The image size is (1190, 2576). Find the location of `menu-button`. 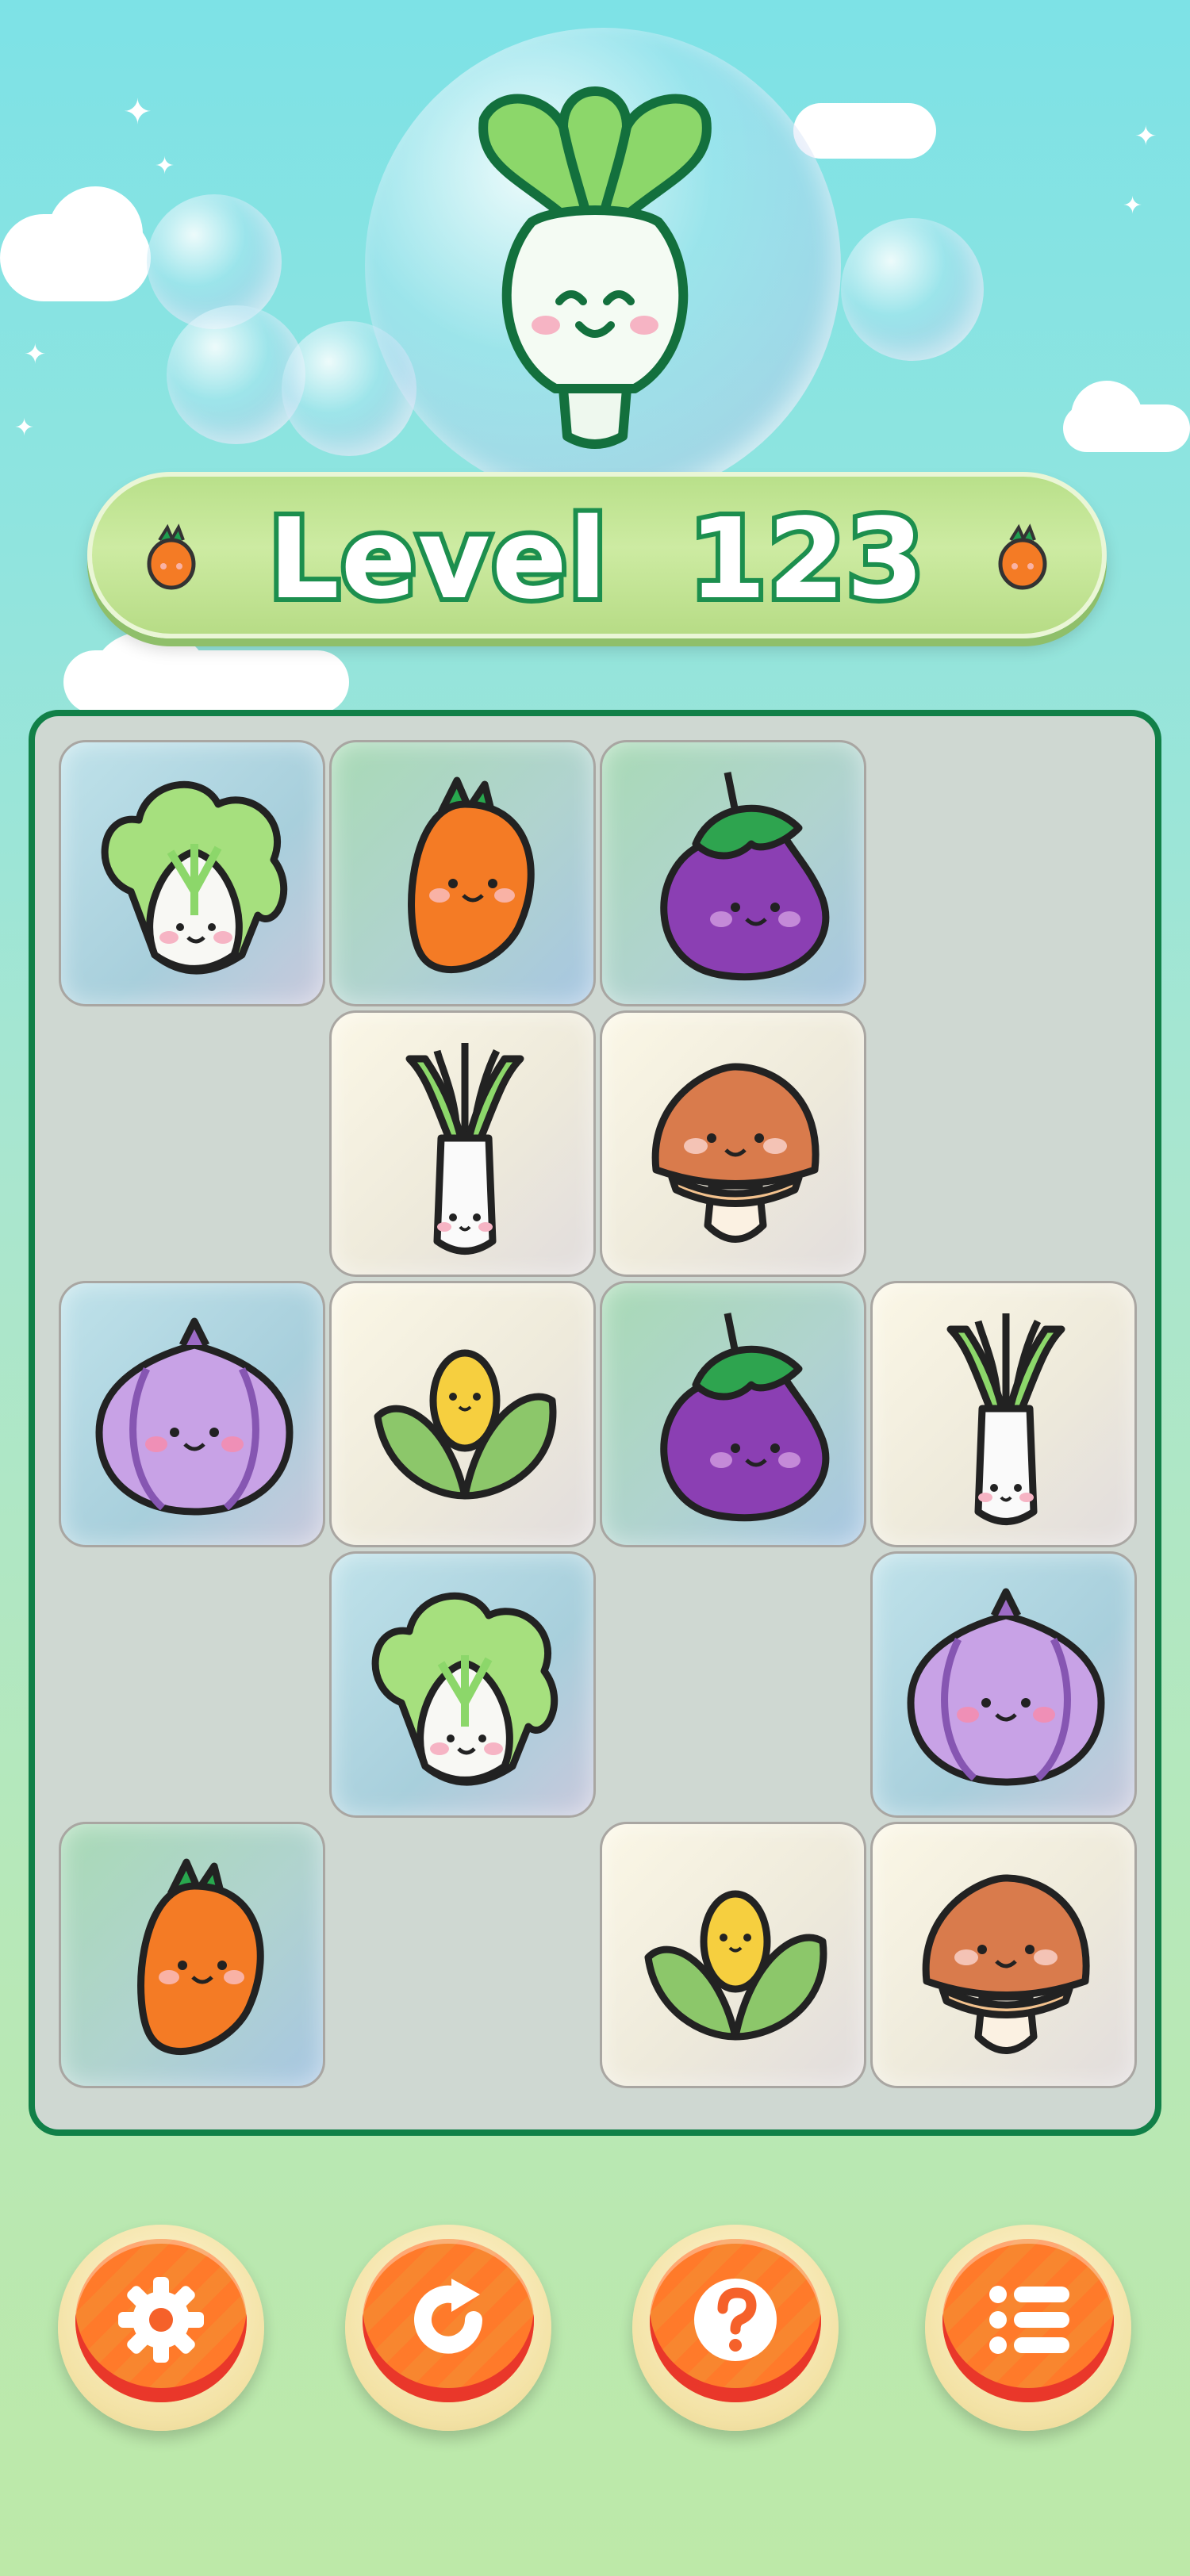

menu-button is located at coordinates (1028, 2328).